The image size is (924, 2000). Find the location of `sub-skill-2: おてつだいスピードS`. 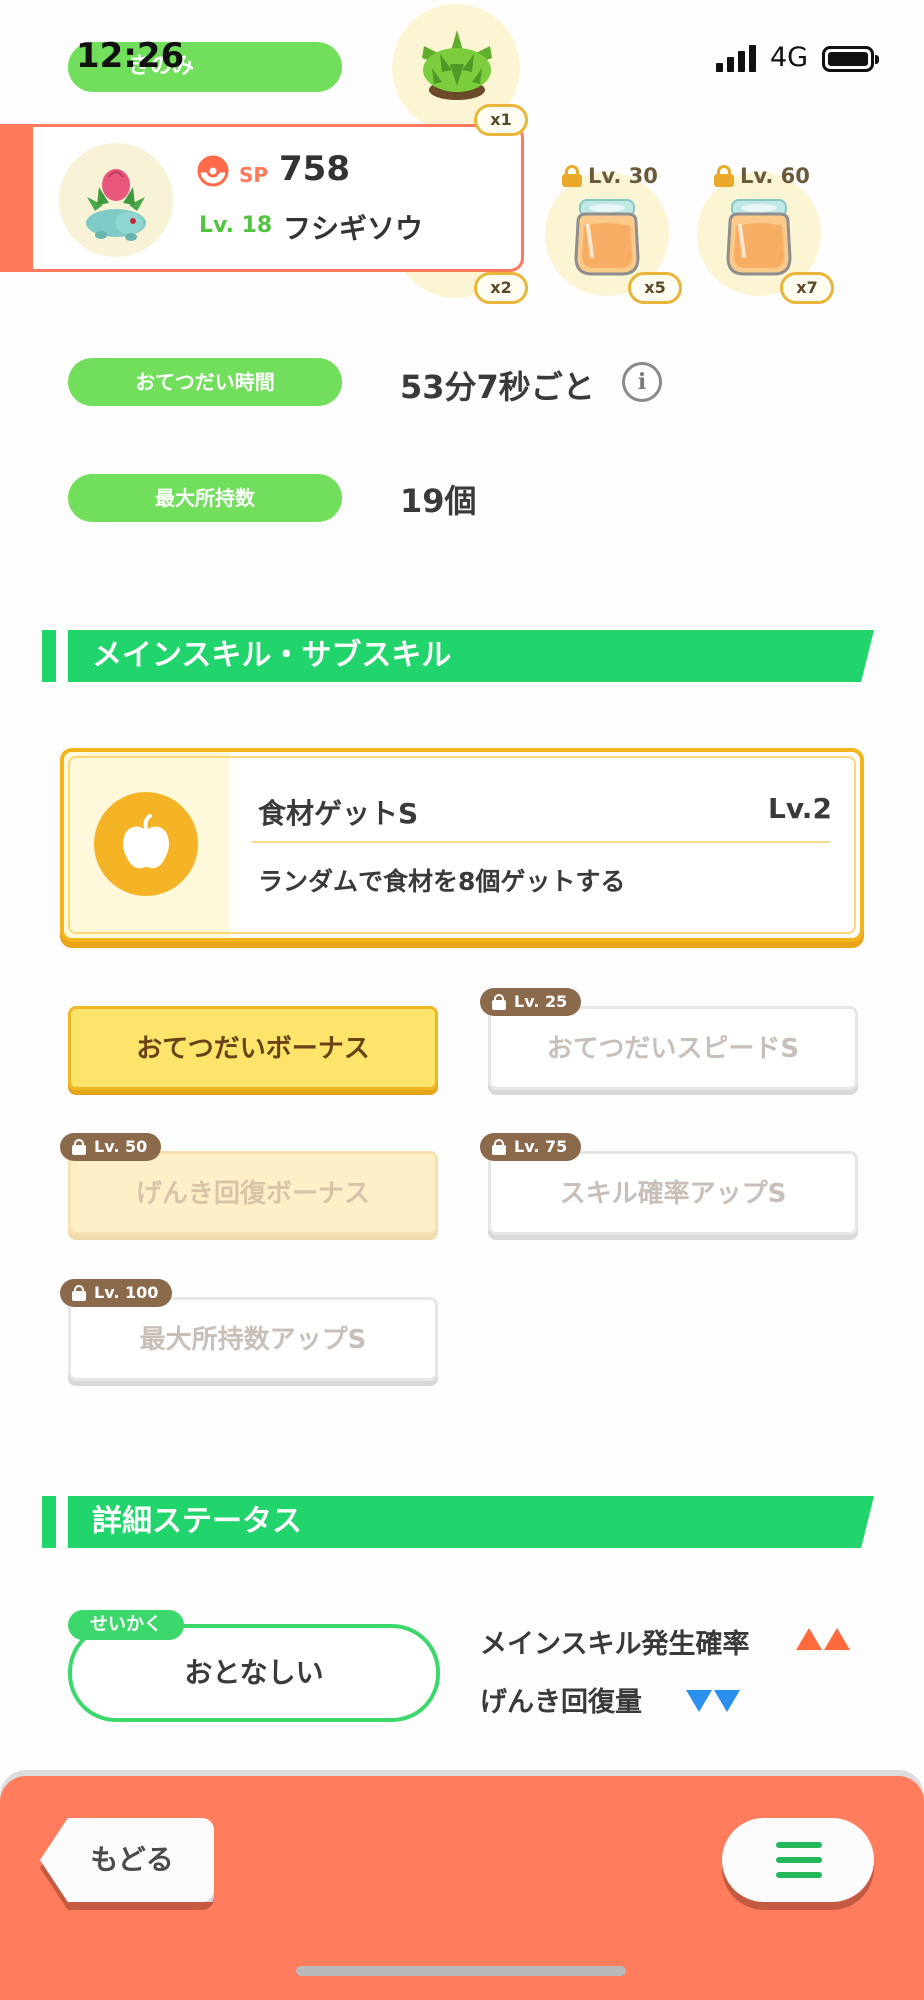

sub-skill-2: おてつだいスピードS is located at coordinates (673, 1048).